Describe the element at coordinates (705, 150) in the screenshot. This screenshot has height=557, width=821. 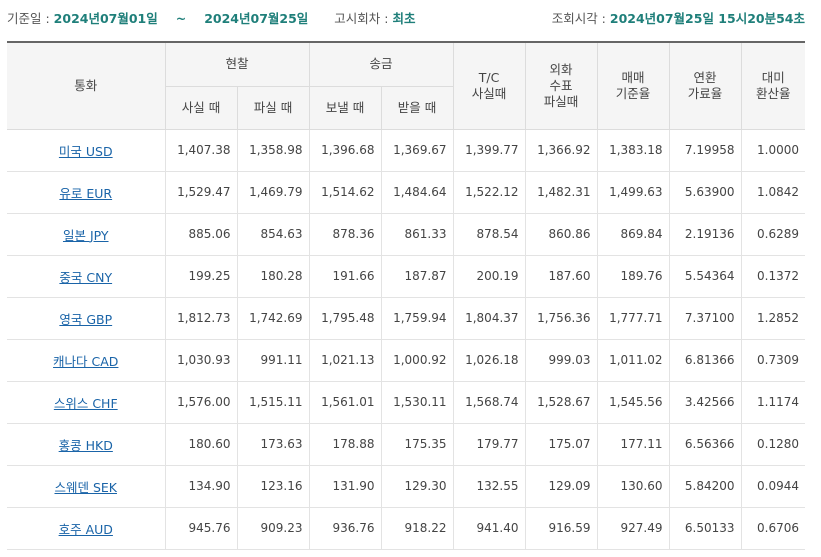
I see `conversion-rate-cell: 7.19958` at that location.